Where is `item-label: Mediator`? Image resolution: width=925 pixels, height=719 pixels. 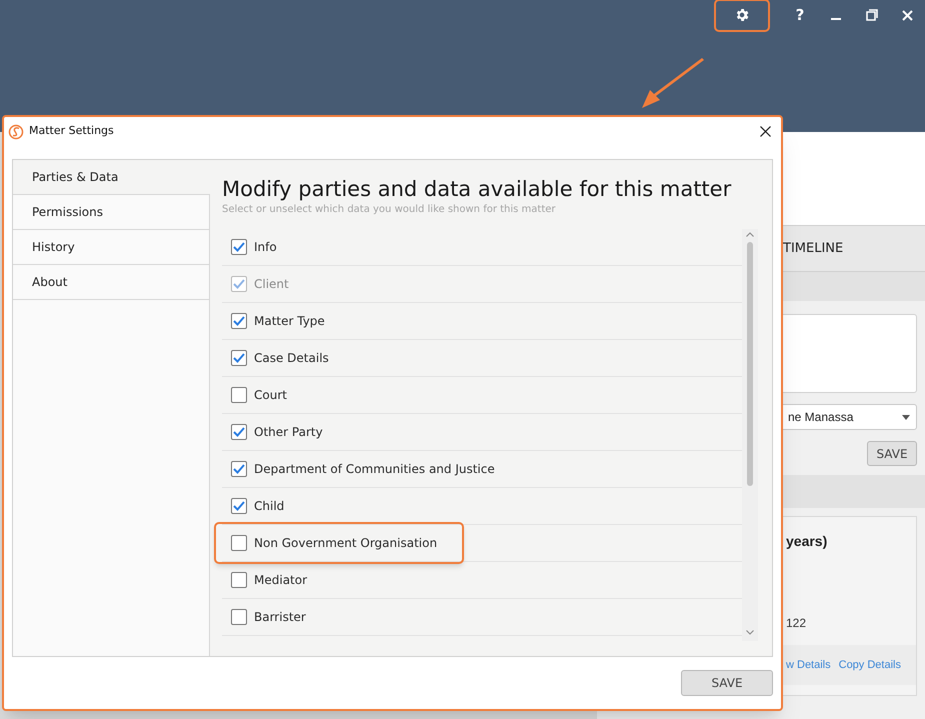 item-label: Mediator is located at coordinates (281, 580).